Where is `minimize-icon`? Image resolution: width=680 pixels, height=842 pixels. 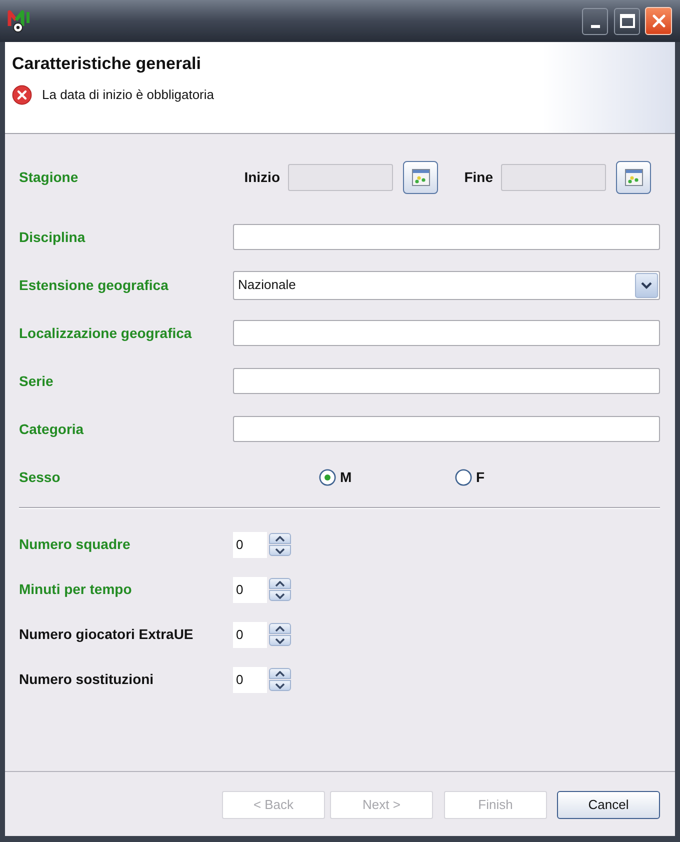 minimize-icon is located at coordinates (595, 26).